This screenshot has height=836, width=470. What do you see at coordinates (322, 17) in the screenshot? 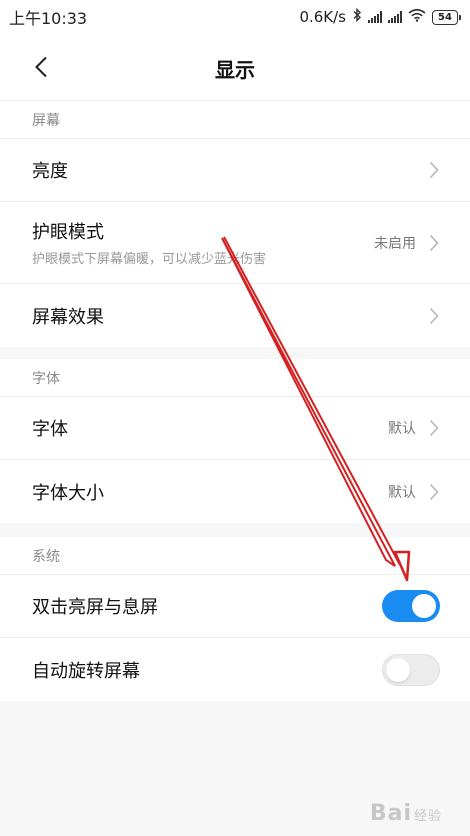
I see `network-speed: 0.6K/s` at bounding box center [322, 17].